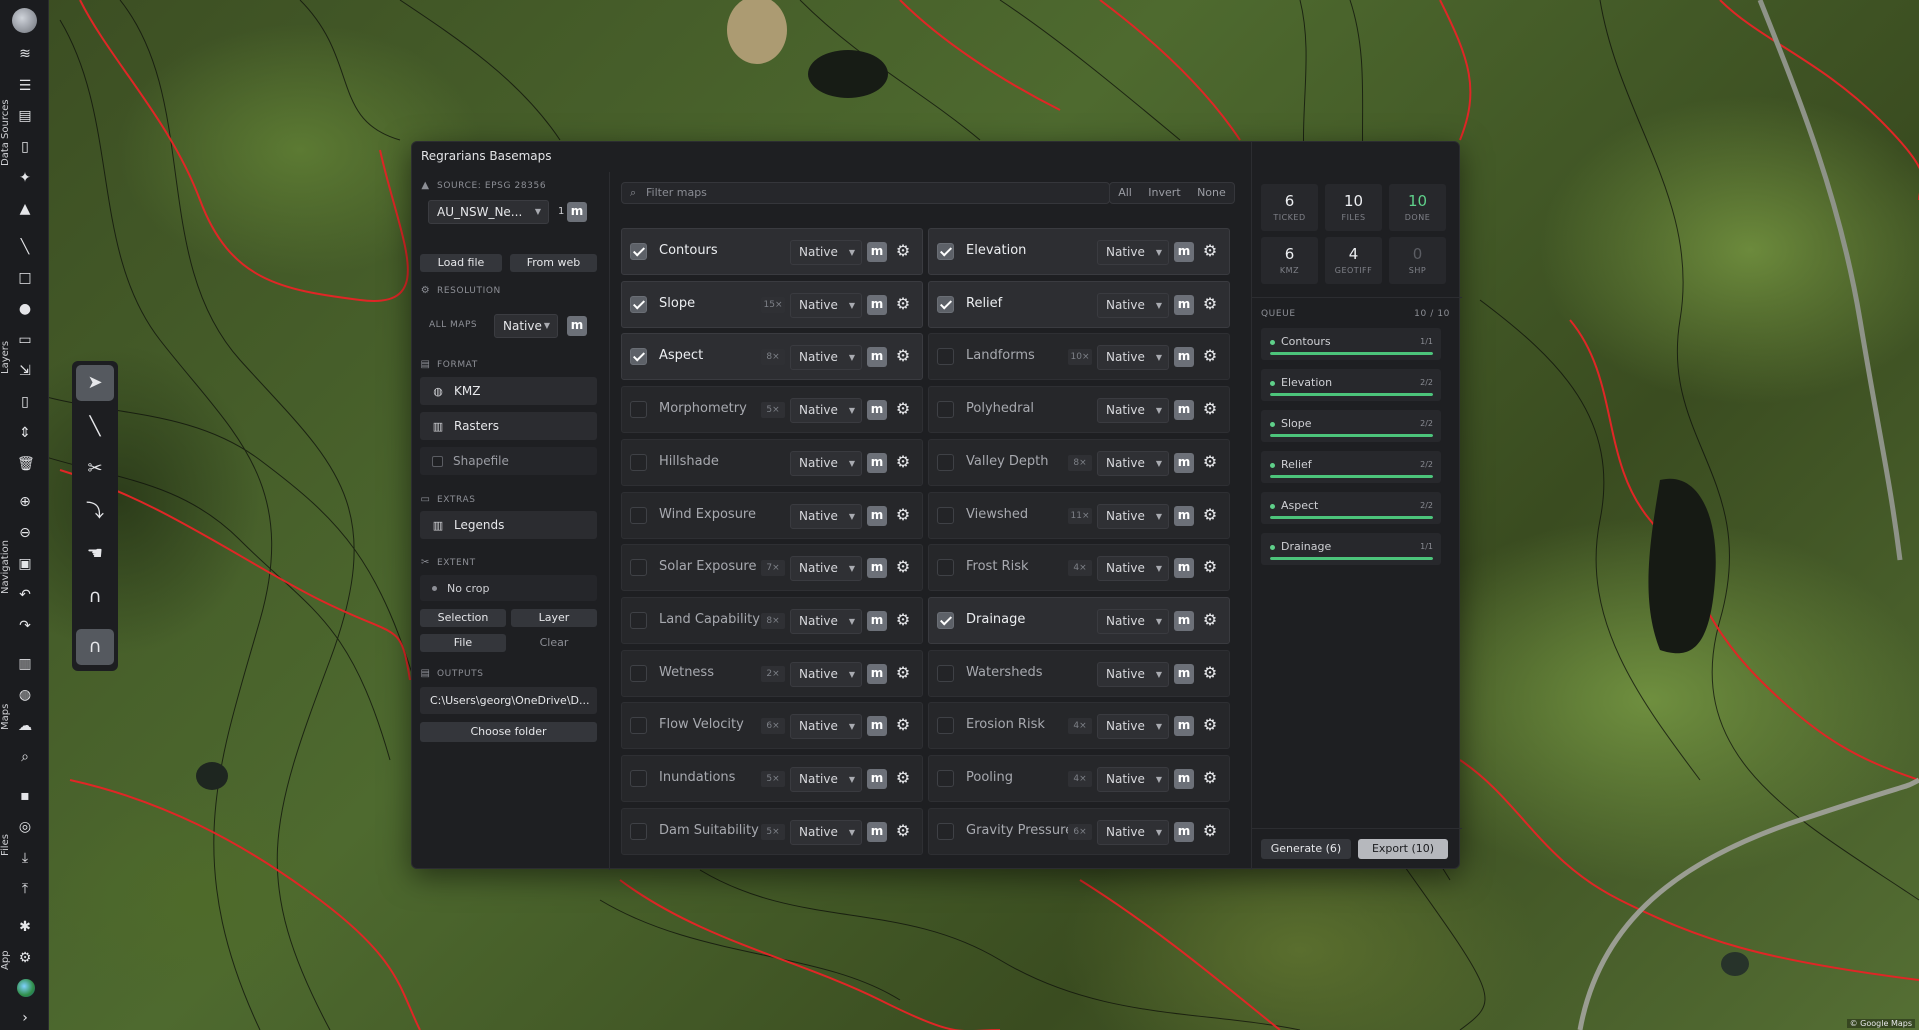 This screenshot has width=1919, height=1030. I want to click on resolution-select: Native ▼, so click(526, 326).